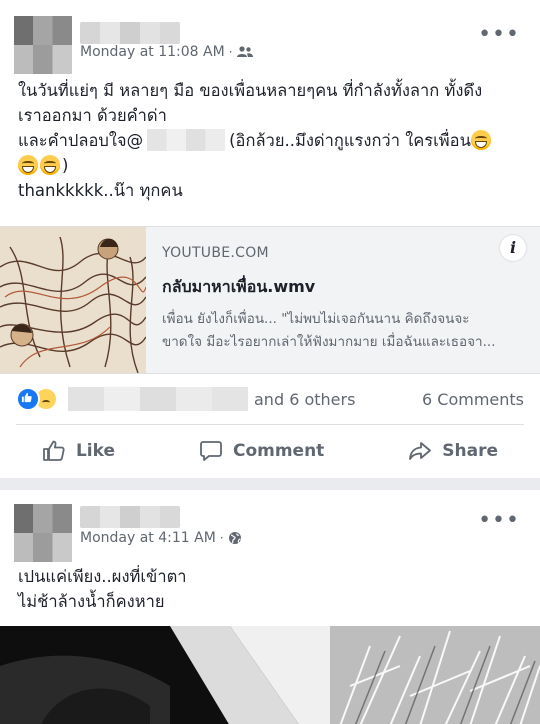  I want to click on divider, so click(270, 424).